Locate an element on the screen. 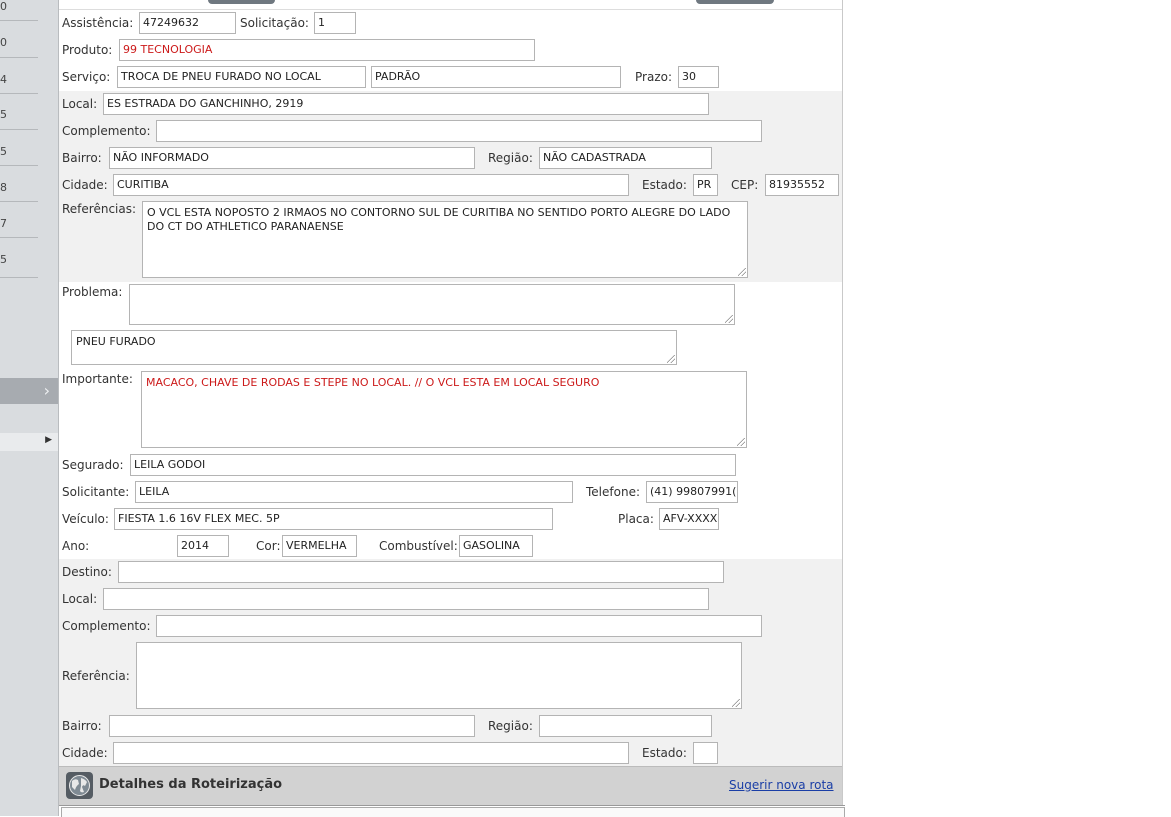 Image resolution: width=1171 pixels, height=817 pixels. cep-field: 81935552 is located at coordinates (802, 185).